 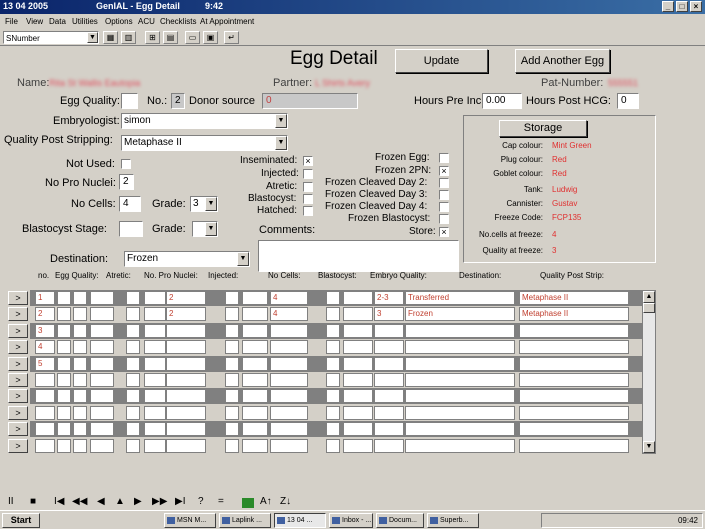 What do you see at coordinates (101, 501) in the screenshot?
I see `previous-record-icon: ◀` at bounding box center [101, 501].